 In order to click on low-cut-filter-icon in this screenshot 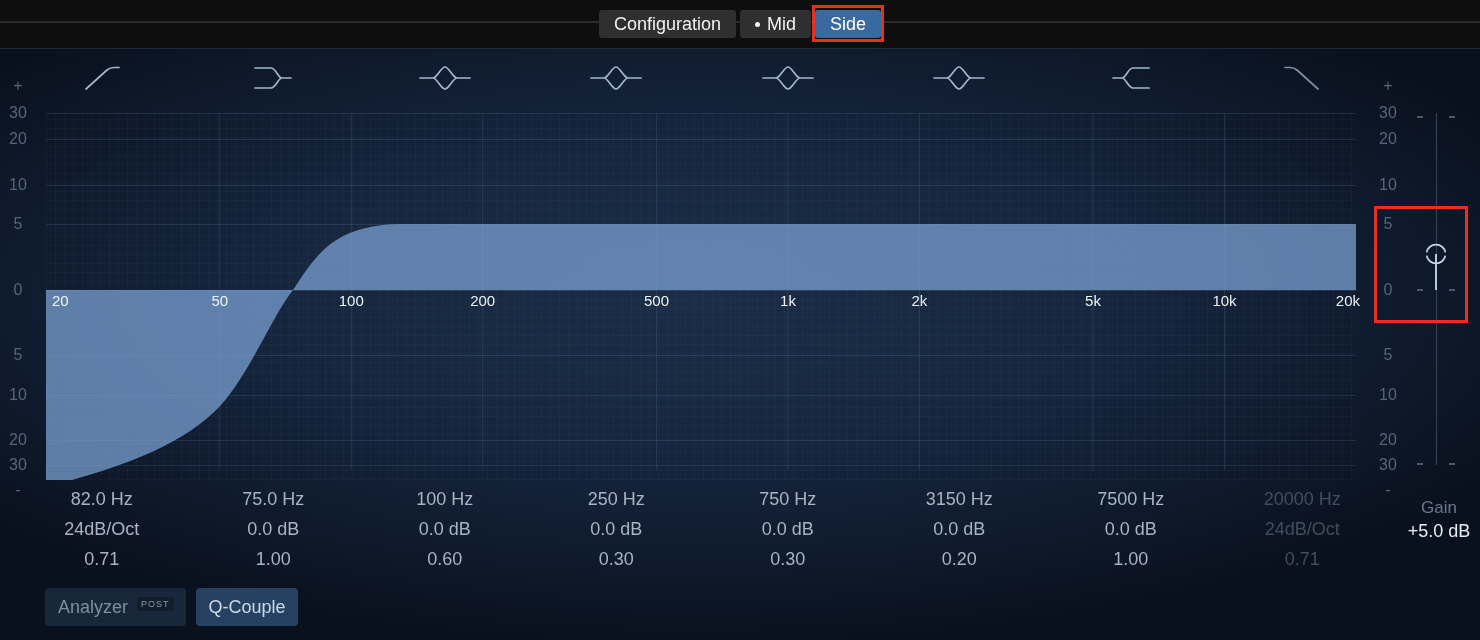, I will do `click(101, 78)`.